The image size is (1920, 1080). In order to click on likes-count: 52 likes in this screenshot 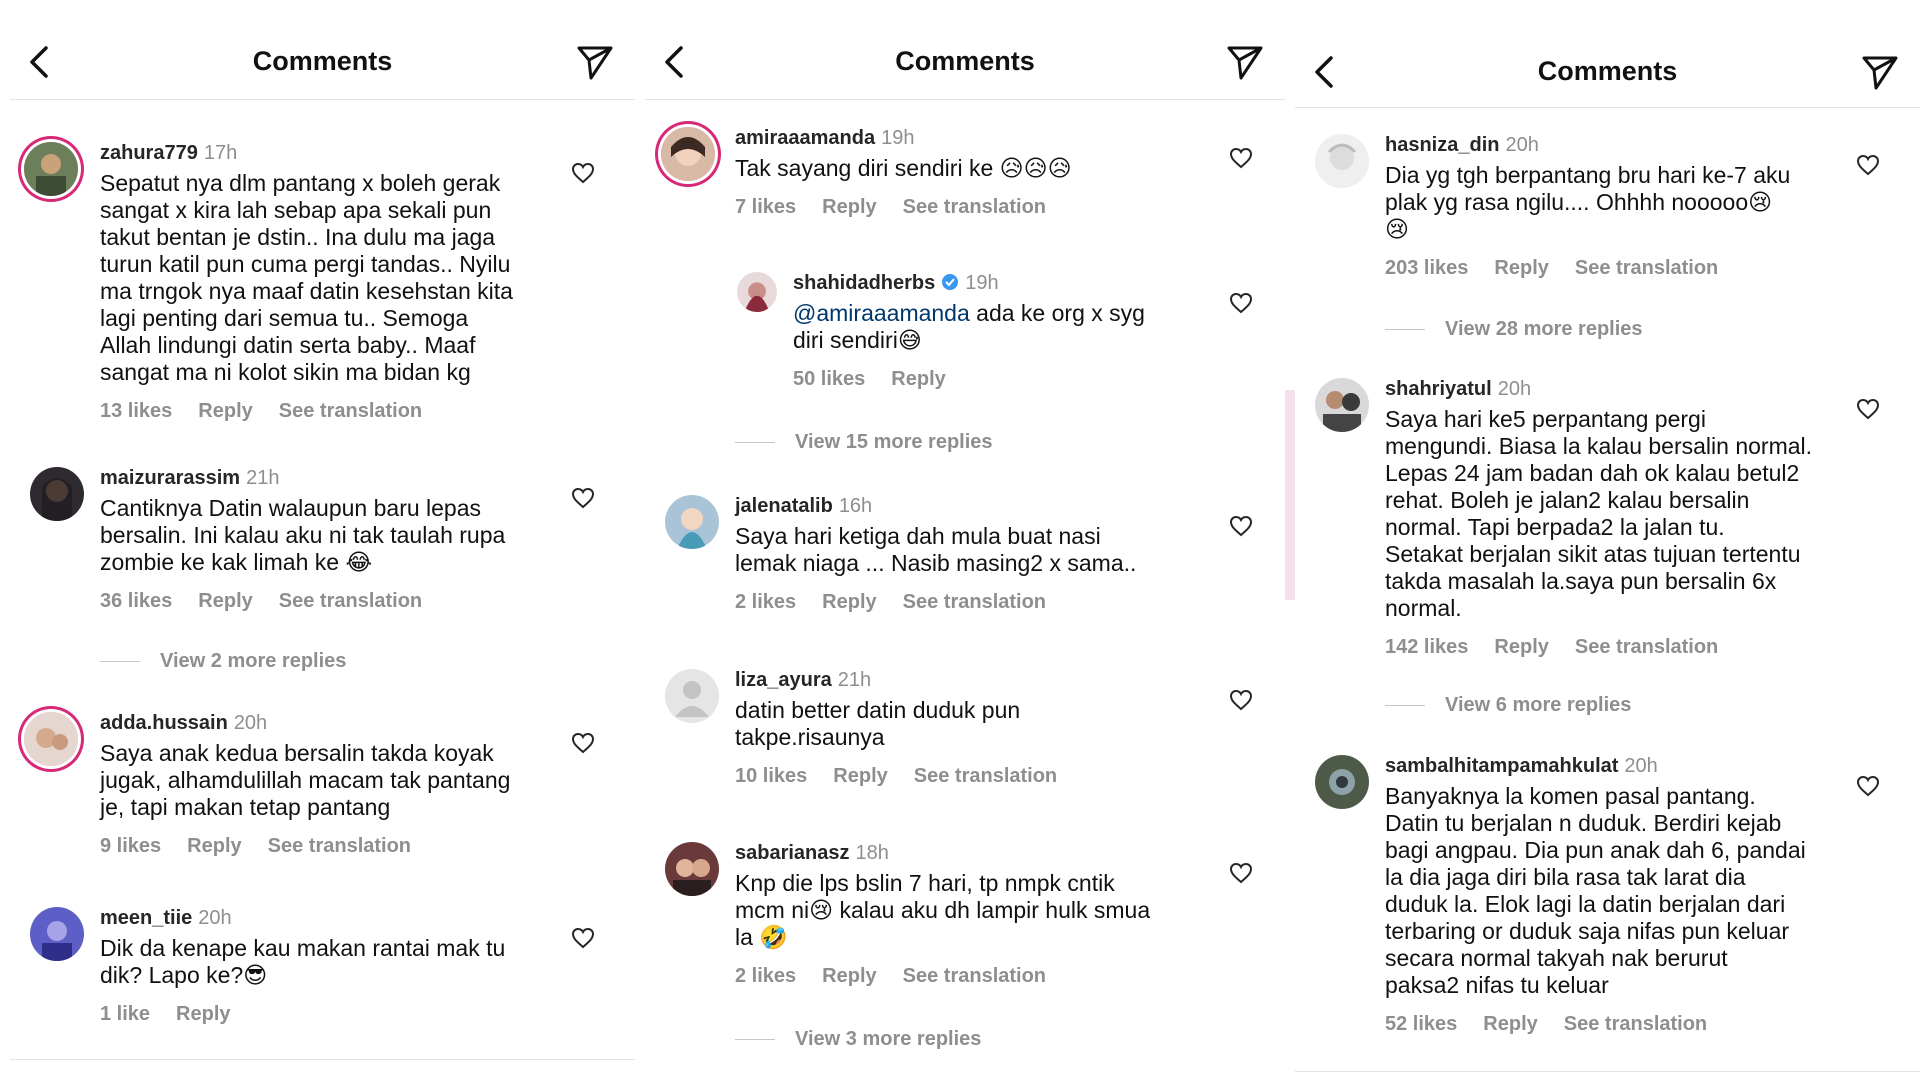, I will do `click(1421, 1024)`.